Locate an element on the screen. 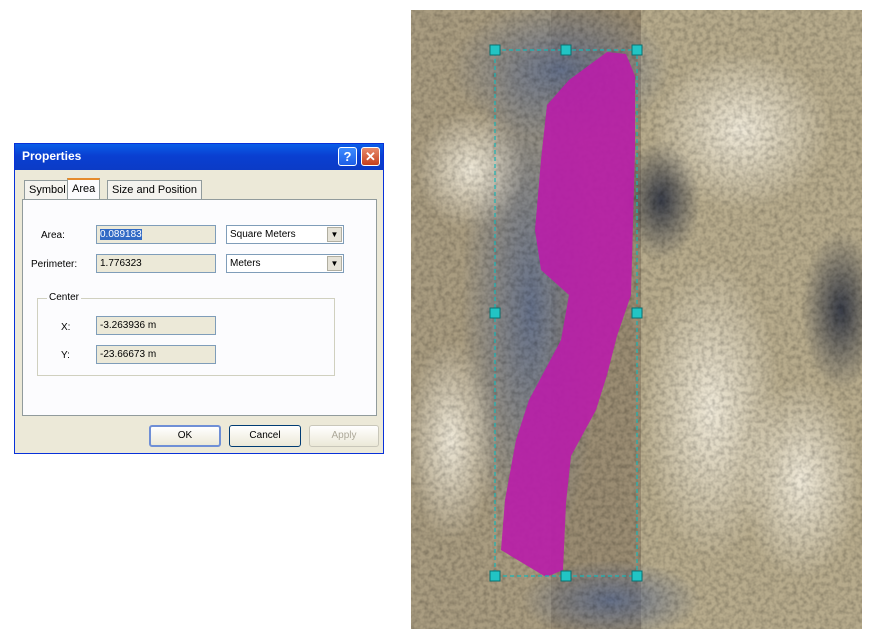 The height and width of the screenshot is (629, 874). area-value-field: 0.089183 is located at coordinates (156, 234).